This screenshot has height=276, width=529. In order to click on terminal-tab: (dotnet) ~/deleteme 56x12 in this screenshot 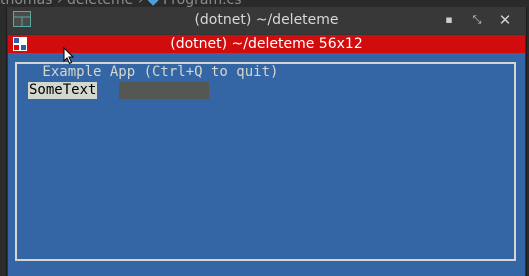, I will do `click(266, 44)`.